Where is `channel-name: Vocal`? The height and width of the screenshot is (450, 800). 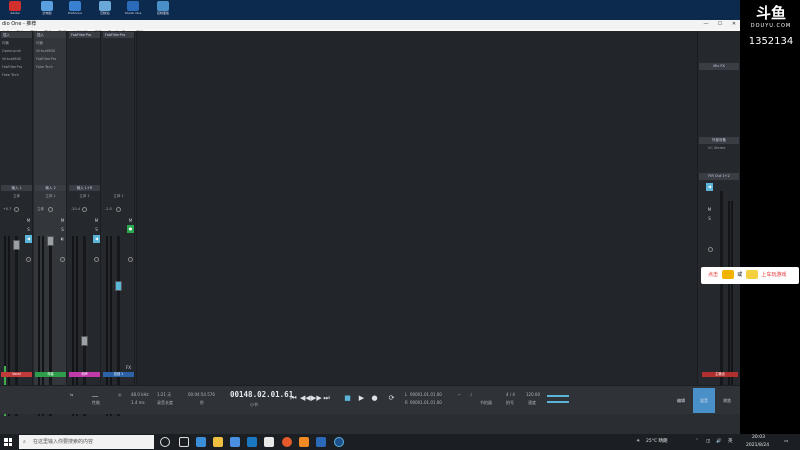 channel-name: Vocal is located at coordinates (16, 374).